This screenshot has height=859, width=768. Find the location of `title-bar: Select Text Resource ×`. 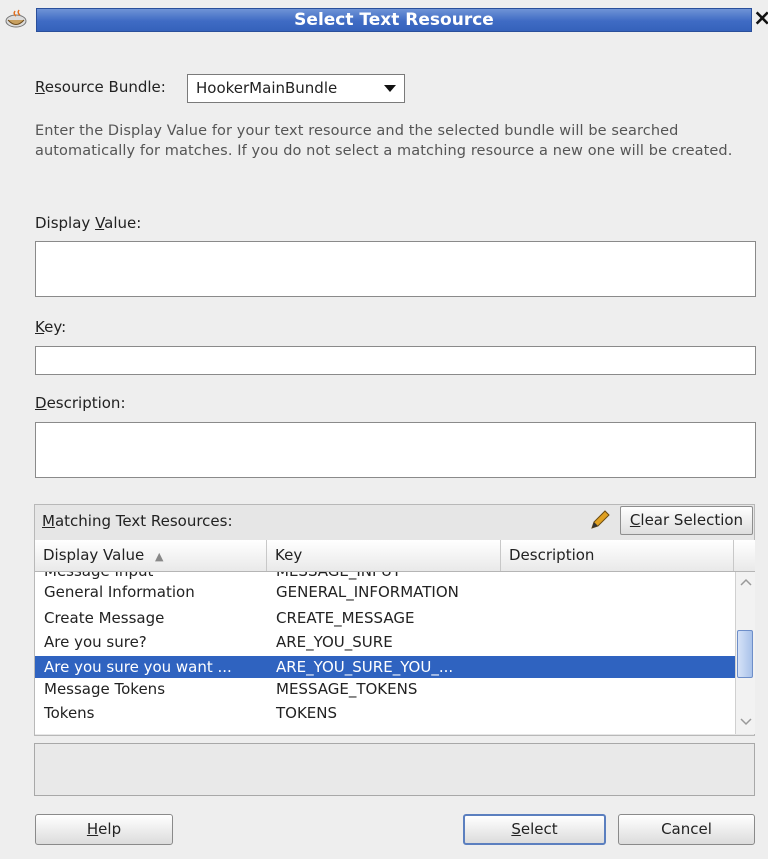

title-bar: Select Text Resource × is located at coordinates (384, 19).